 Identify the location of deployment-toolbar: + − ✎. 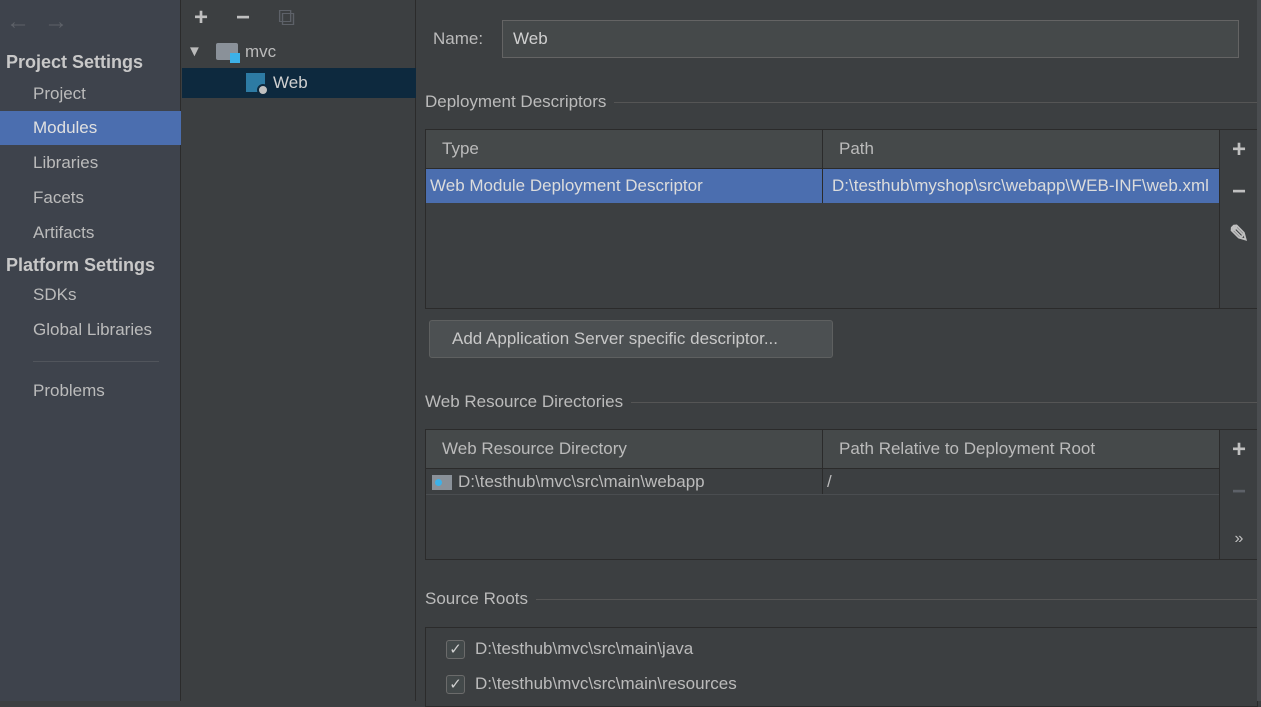
(1239, 219).